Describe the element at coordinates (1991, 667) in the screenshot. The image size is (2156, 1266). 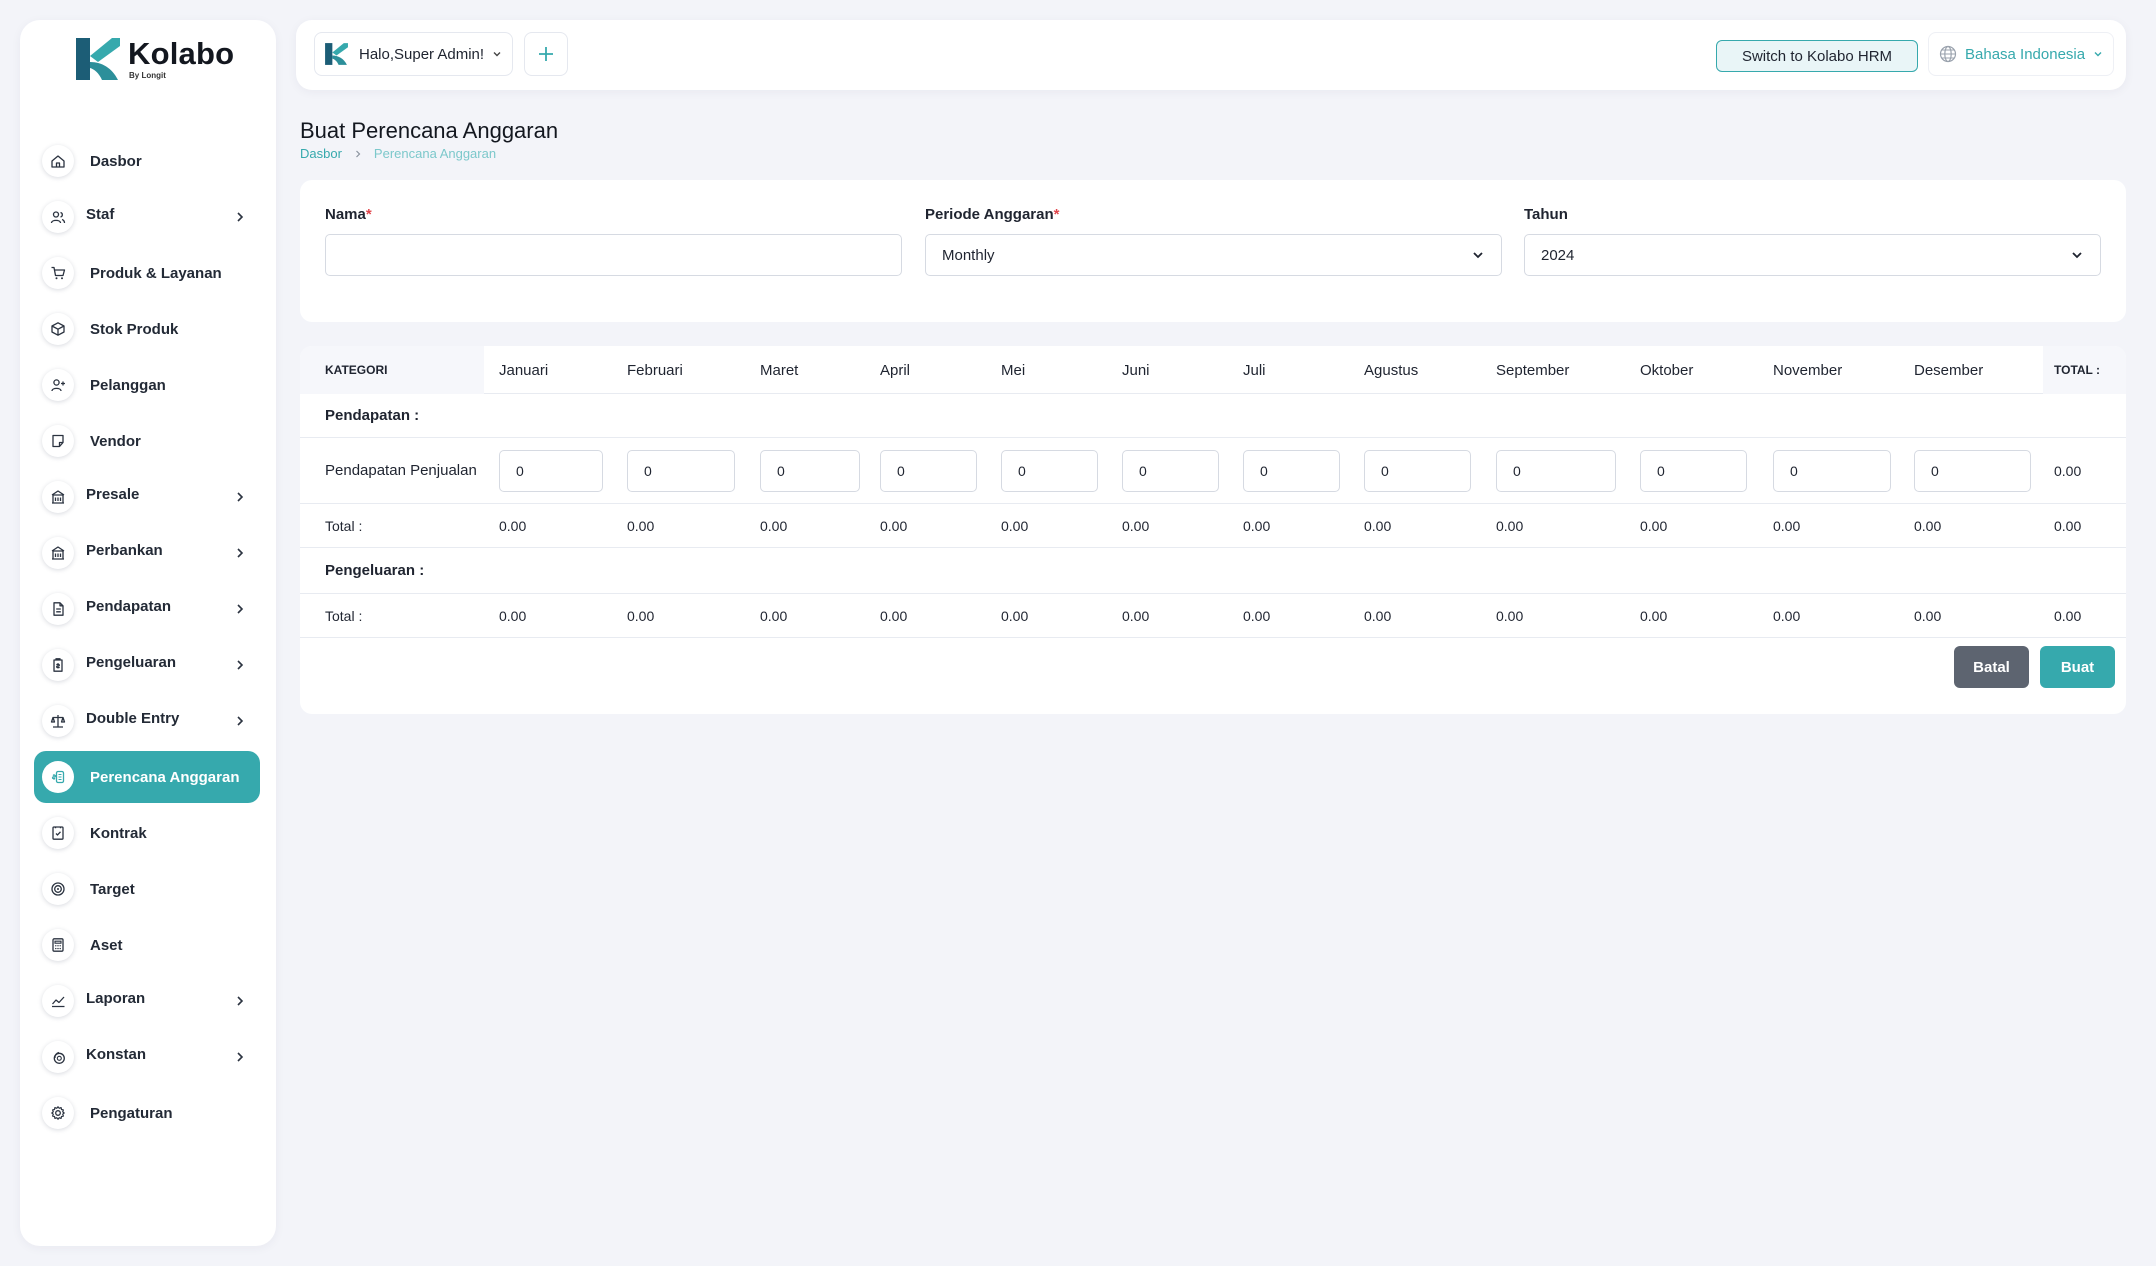
I see `cancel-button: Batal` at that location.